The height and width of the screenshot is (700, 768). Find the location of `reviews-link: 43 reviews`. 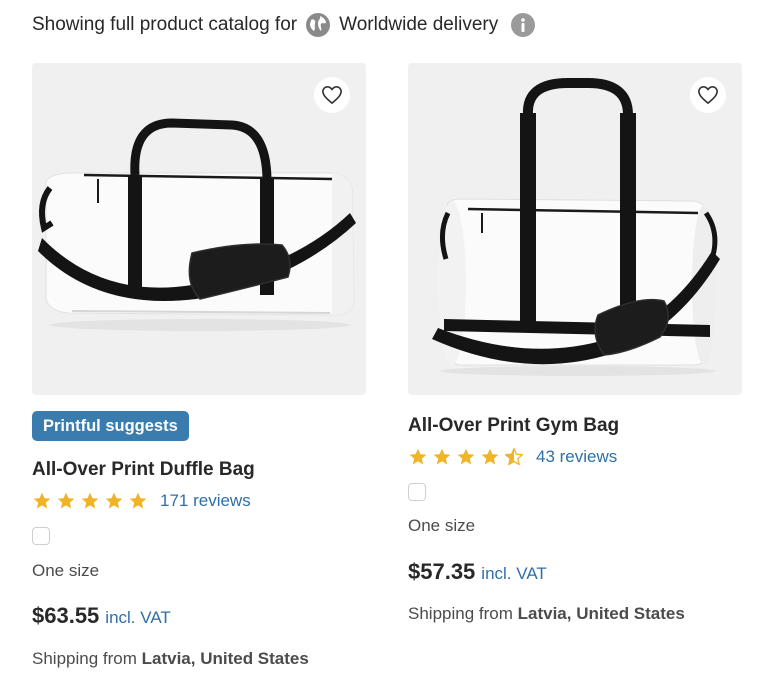

reviews-link: 43 reviews is located at coordinates (576, 457).